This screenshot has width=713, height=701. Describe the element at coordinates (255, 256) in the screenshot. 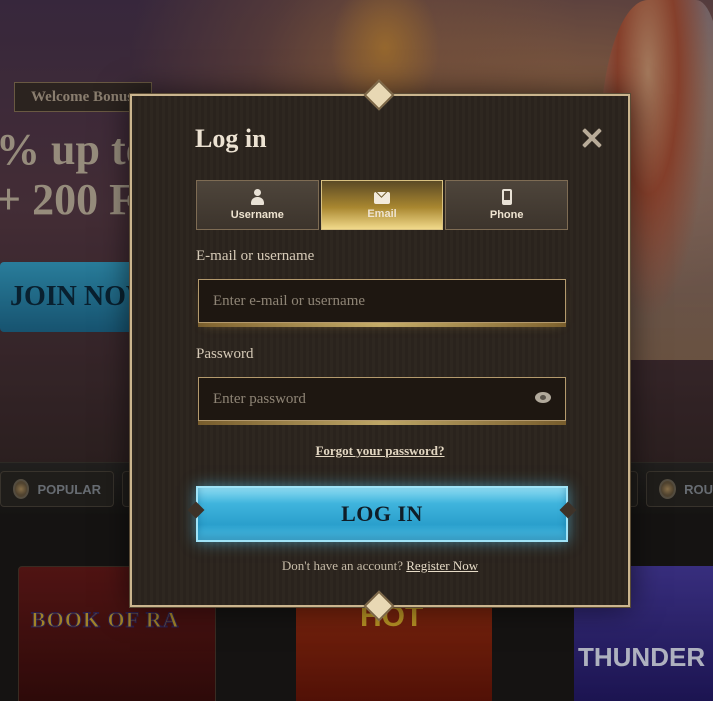

I see `email-field-label: E-mail or username` at that location.